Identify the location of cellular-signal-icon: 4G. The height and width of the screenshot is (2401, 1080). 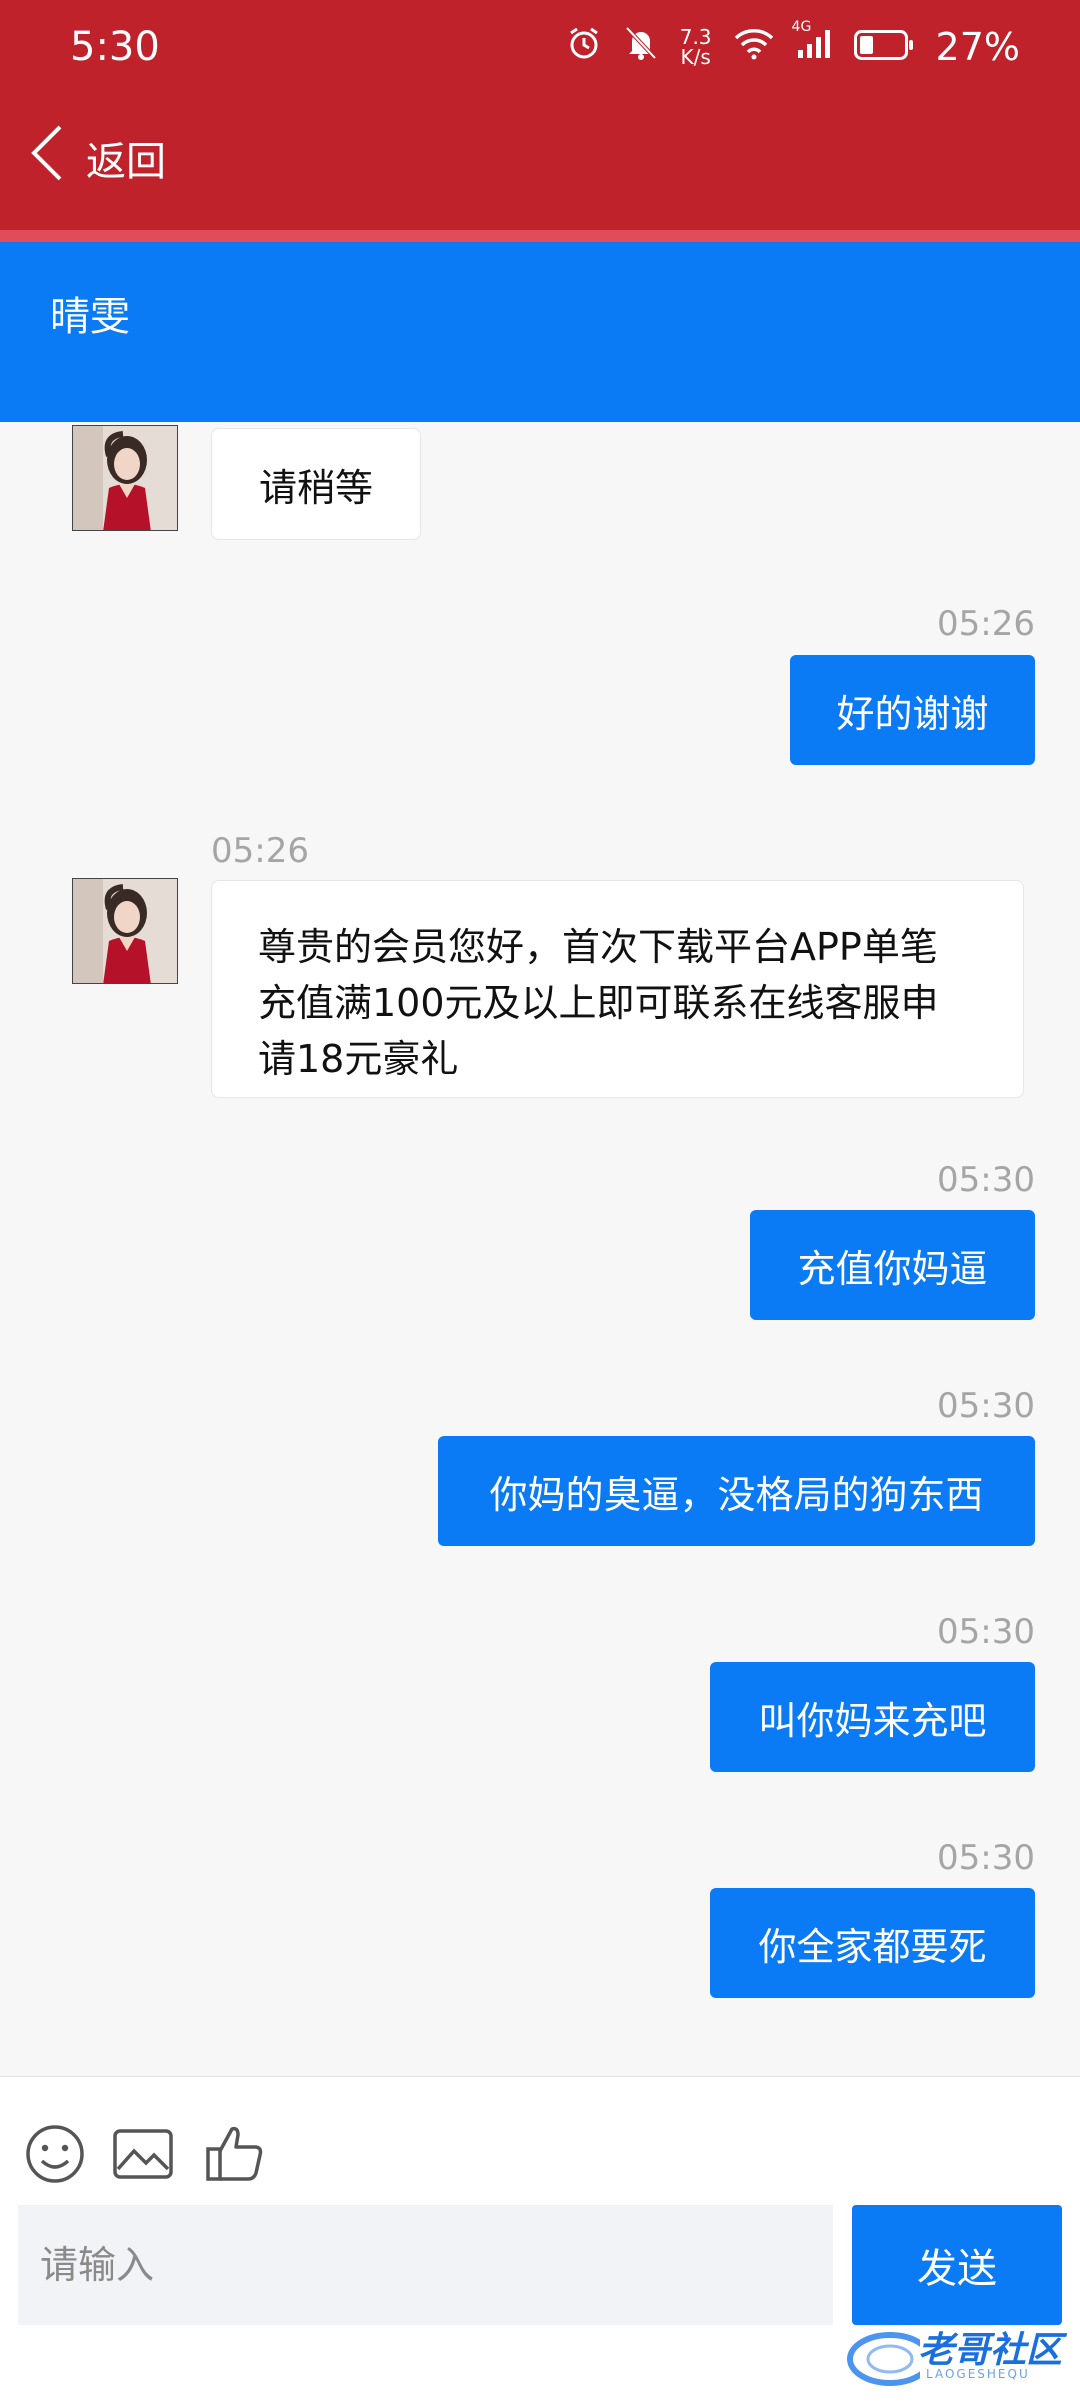
(812, 44).